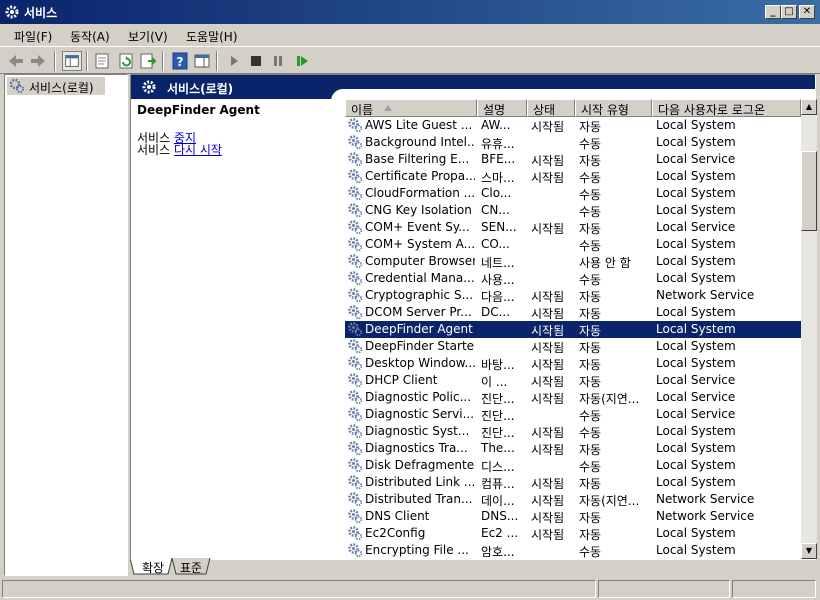 This screenshot has width=820, height=600. I want to click on export-list-icon, so click(148, 61).